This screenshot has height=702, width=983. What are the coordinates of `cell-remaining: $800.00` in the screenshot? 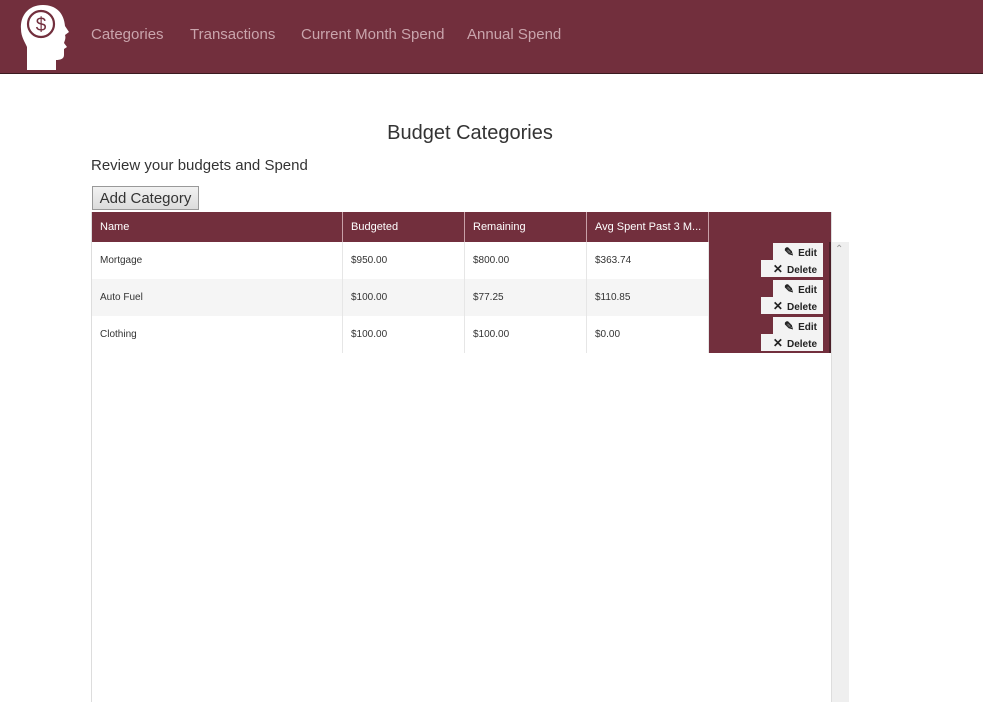 It's located at (526, 260).